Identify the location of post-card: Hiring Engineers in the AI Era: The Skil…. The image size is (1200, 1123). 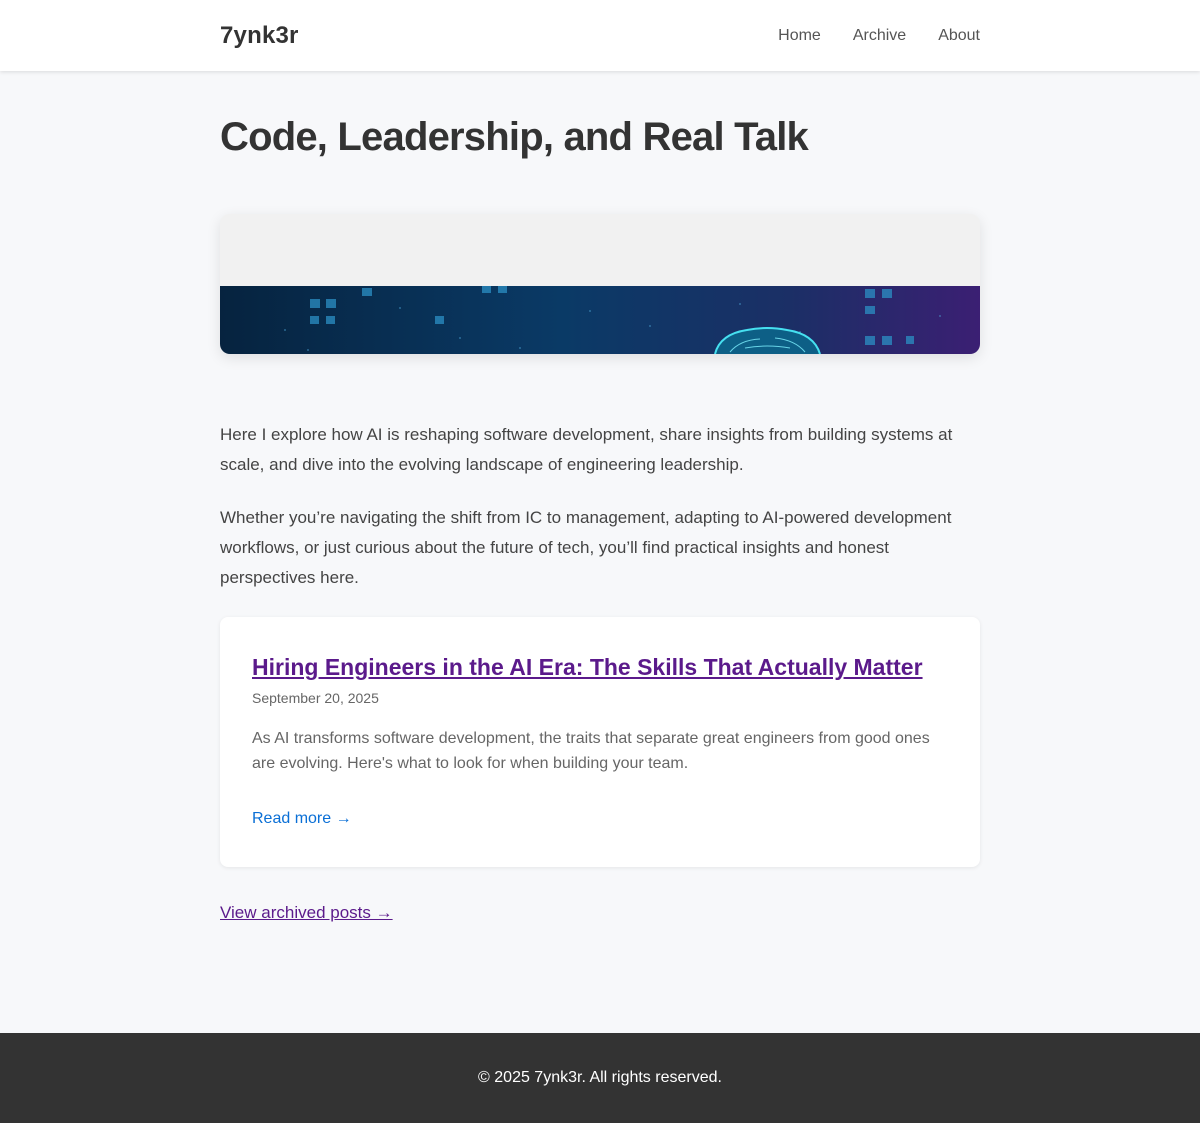
(600, 742).